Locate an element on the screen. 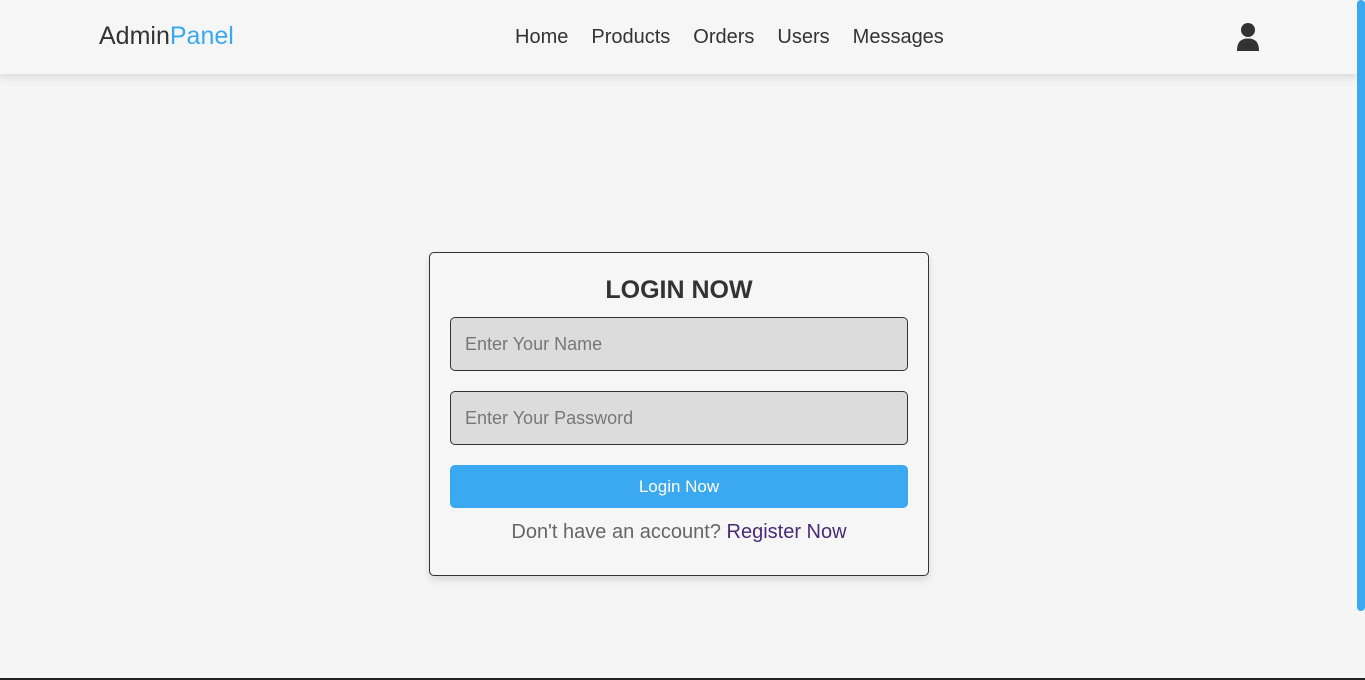 The width and height of the screenshot is (1365, 680). logo-text-panel: Panel is located at coordinates (201, 36).